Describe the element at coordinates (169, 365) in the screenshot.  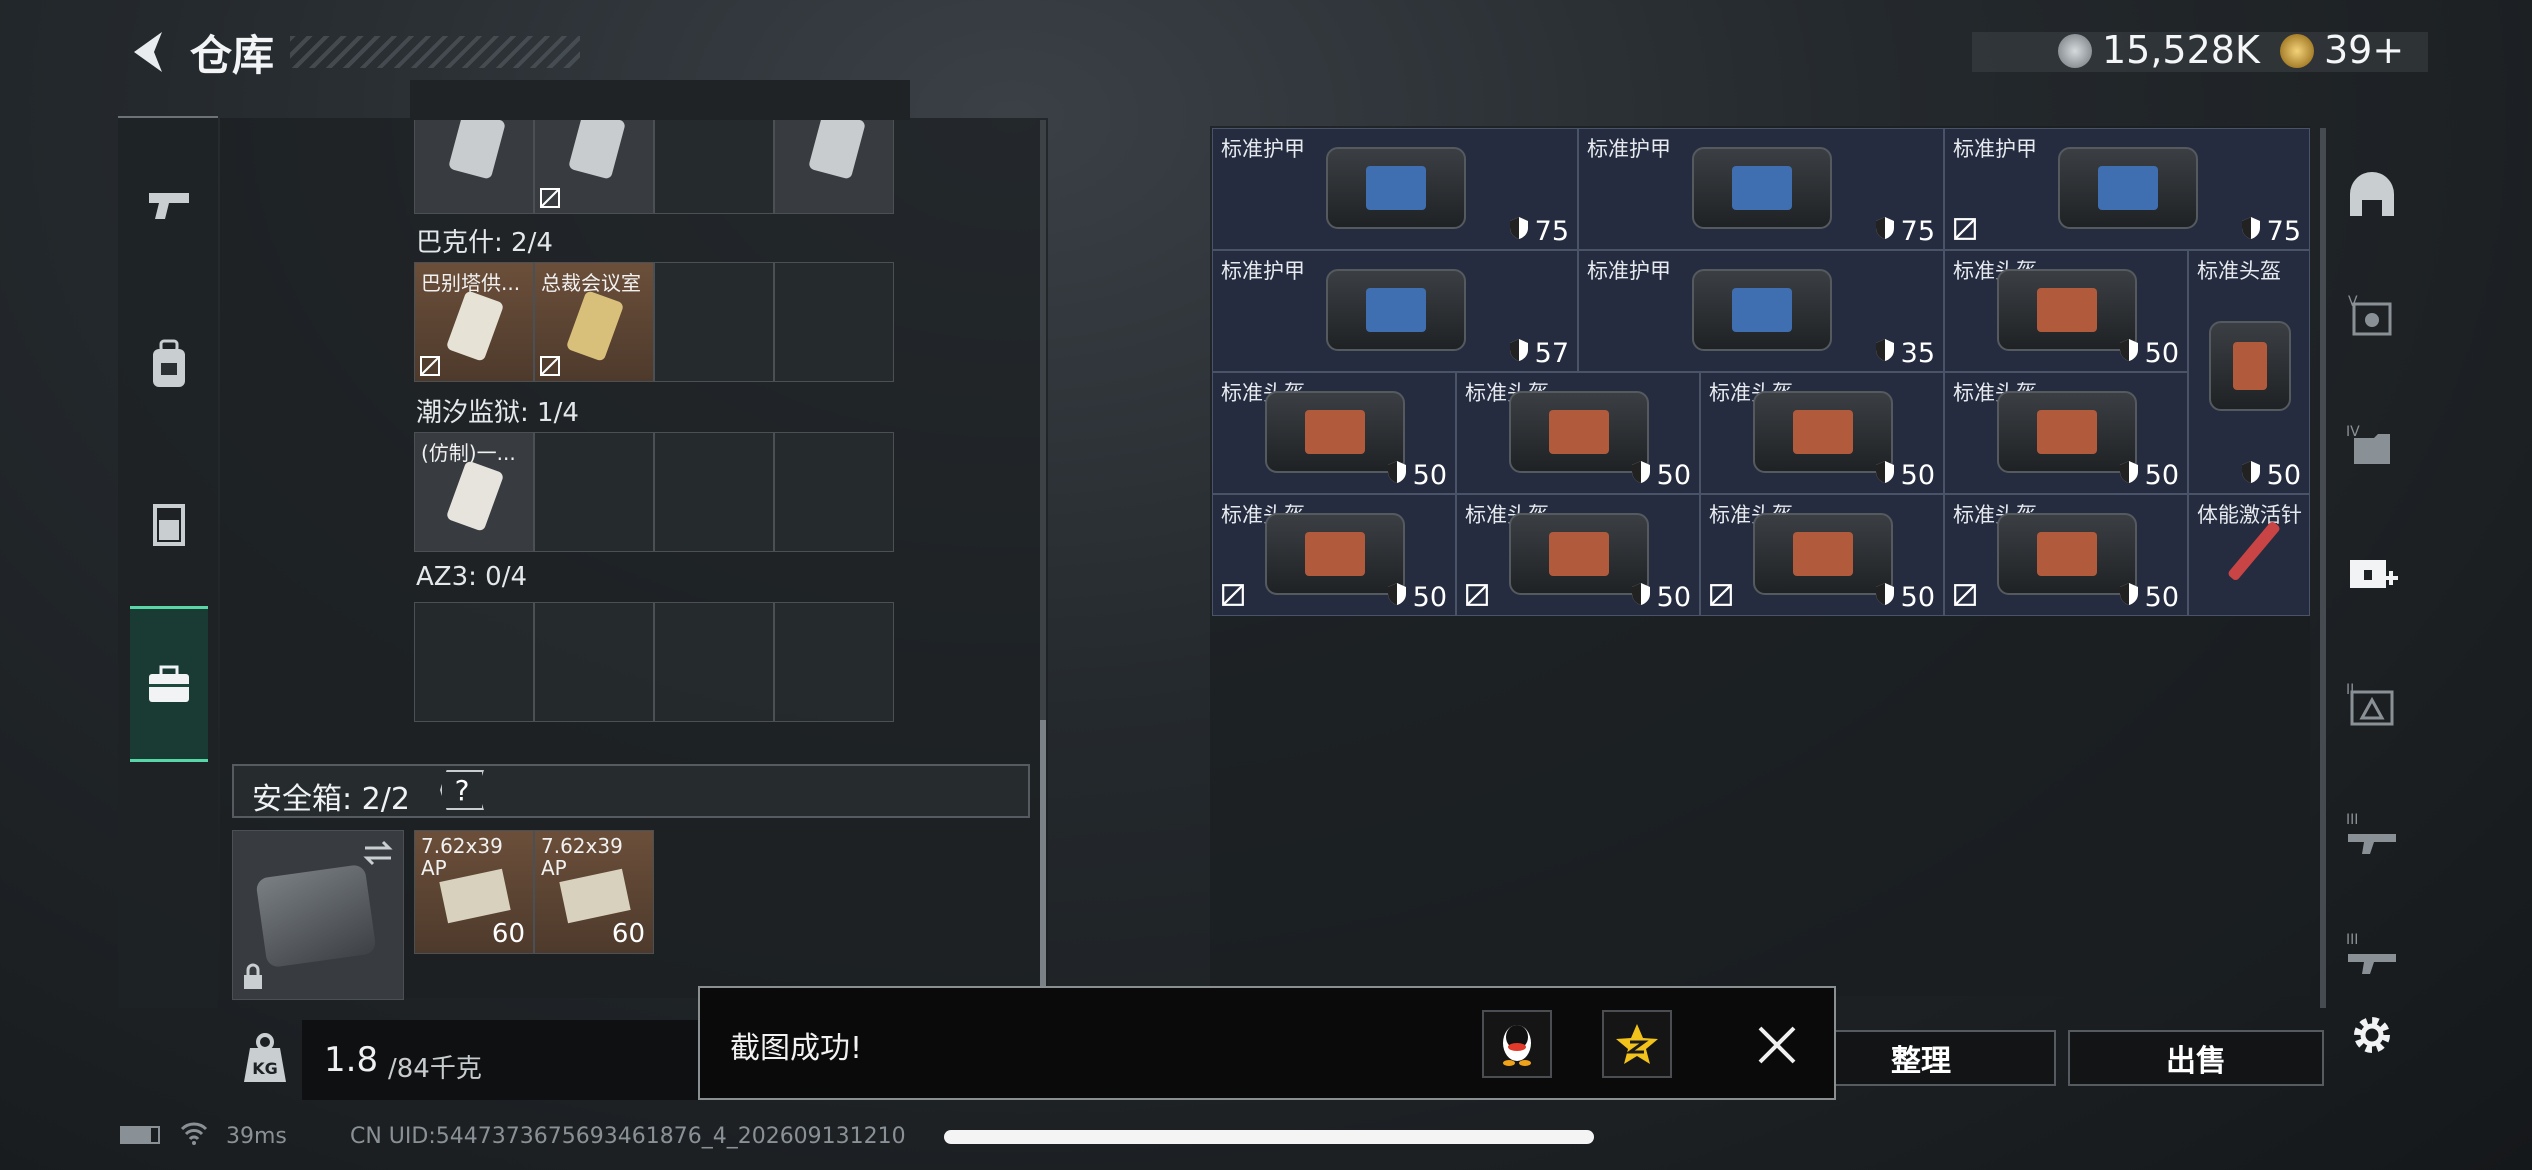
I see `category-backpack` at that location.